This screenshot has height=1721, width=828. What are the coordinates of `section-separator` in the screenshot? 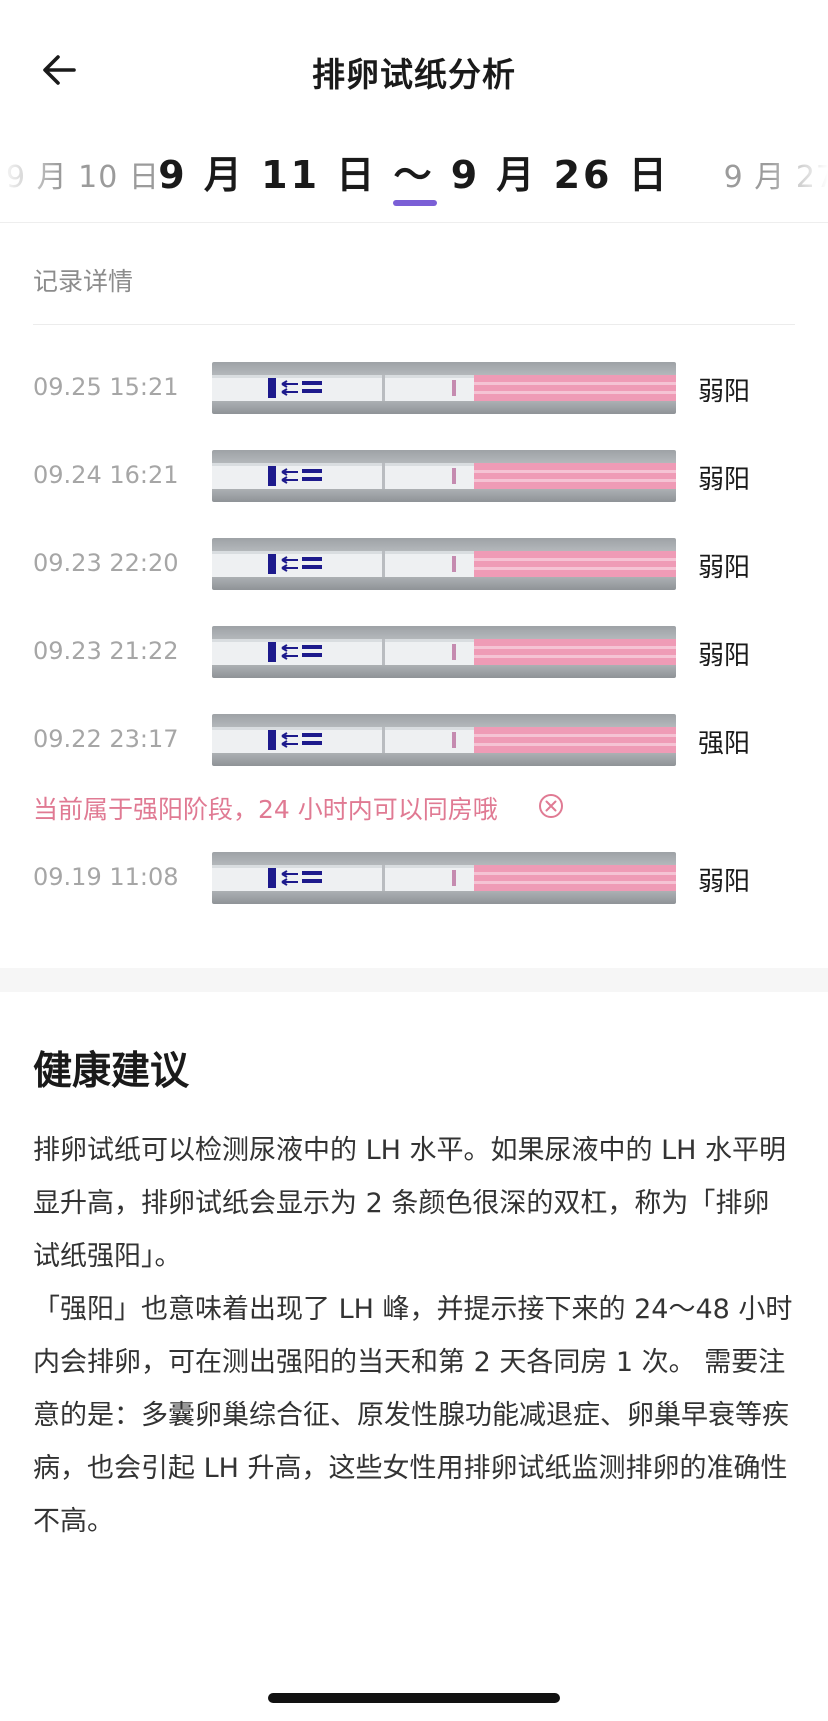 It's located at (414, 980).